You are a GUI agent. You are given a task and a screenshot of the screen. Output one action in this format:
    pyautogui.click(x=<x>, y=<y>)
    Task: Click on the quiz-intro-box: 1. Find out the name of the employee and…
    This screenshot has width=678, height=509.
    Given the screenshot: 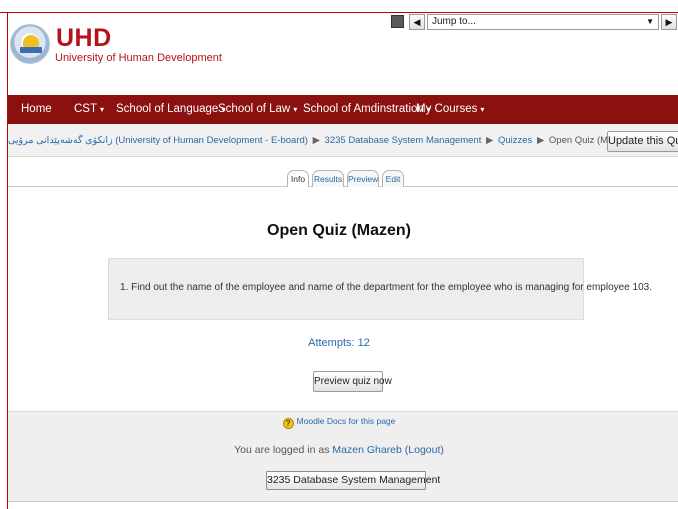 What is the action you would take?
    pyautogui.click(x=380, y=289)
    